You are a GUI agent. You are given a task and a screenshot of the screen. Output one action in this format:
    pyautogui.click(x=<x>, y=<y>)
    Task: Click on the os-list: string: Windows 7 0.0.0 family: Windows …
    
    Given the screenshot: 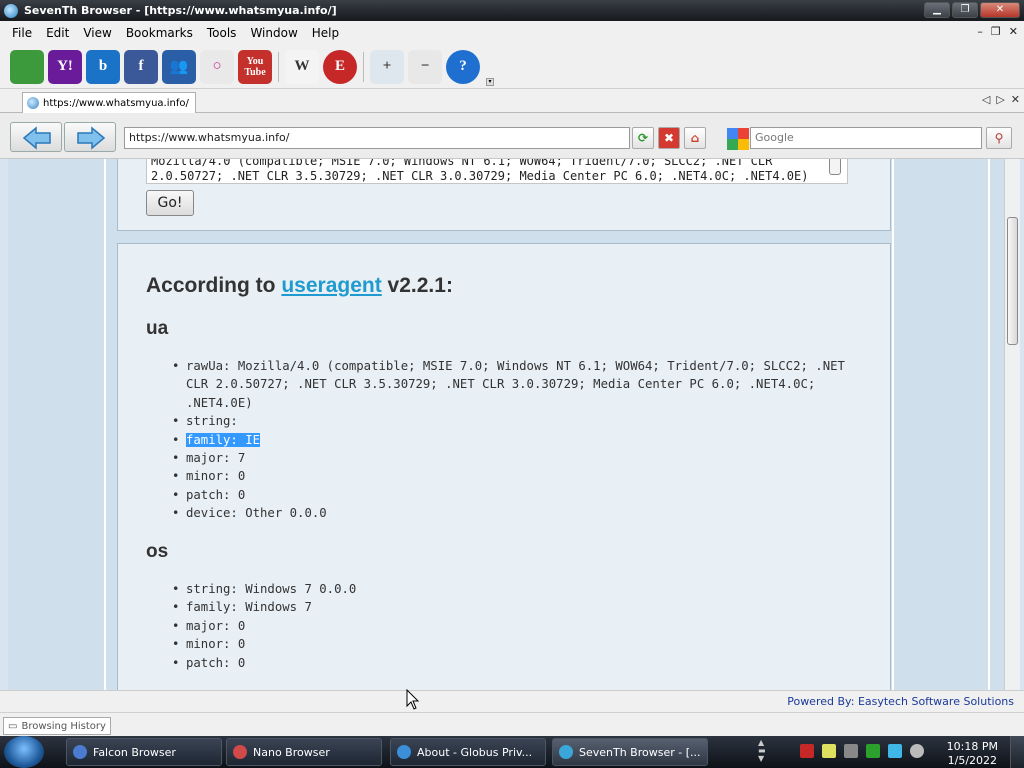 What is the action you would take?
    pyautogui.click(x=522, y=626)
    